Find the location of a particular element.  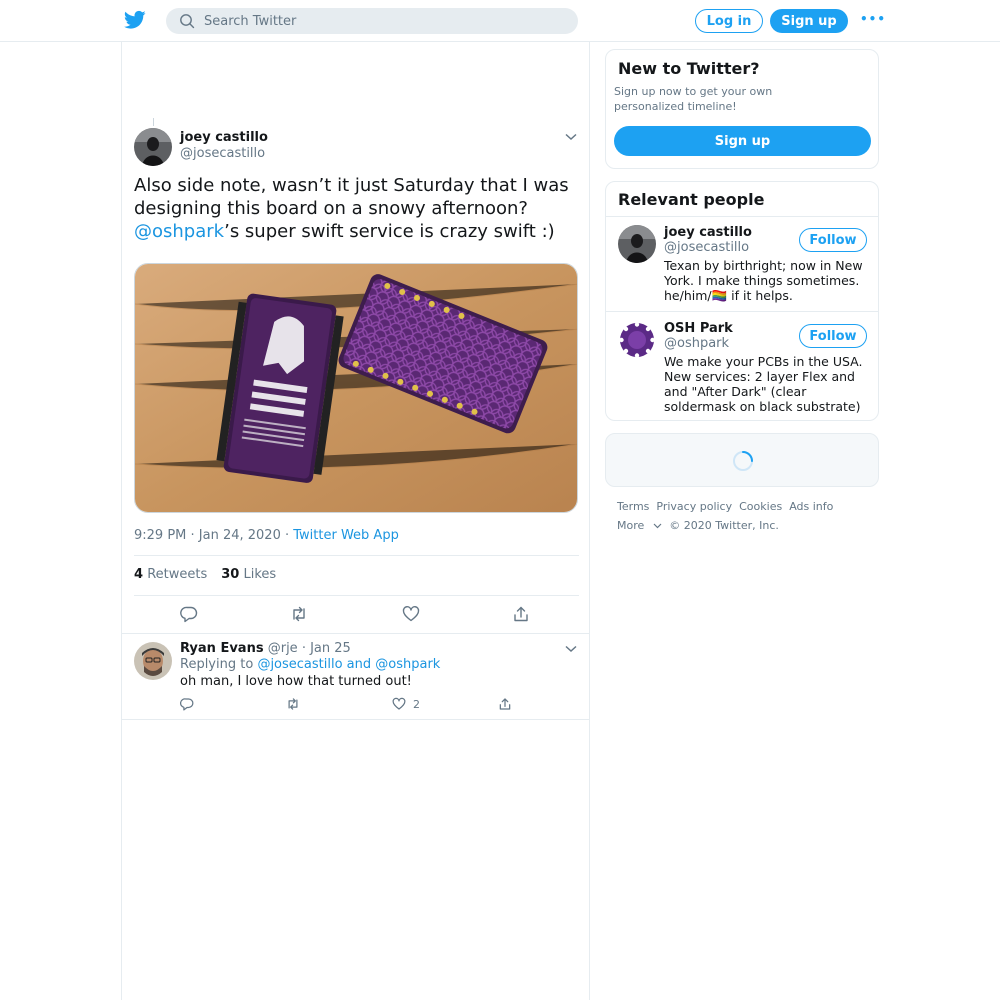

footer-links: Terms Privacy policy Cookies Ads info is located at coordinates (747, 506).